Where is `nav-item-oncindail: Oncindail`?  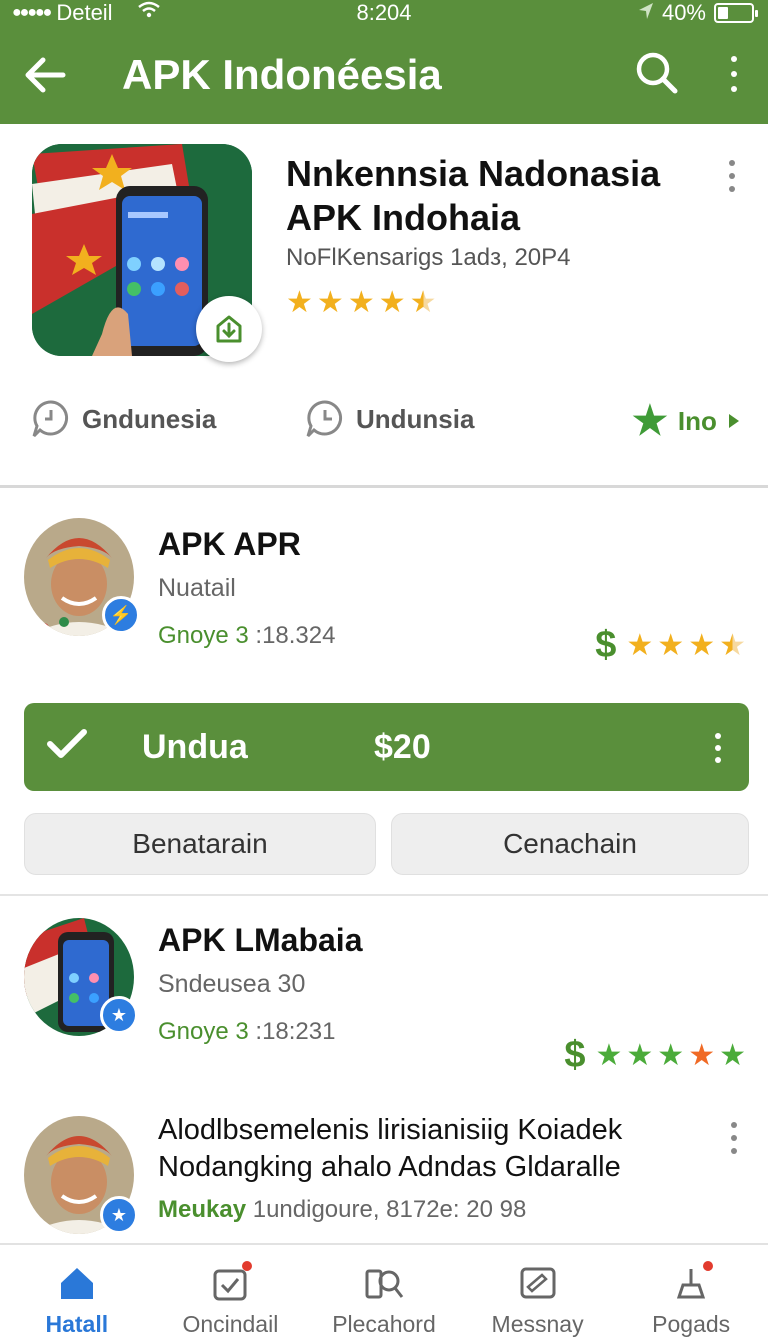
nav-item-oncindail: Oncindail is located at coordinates (231, 1294).